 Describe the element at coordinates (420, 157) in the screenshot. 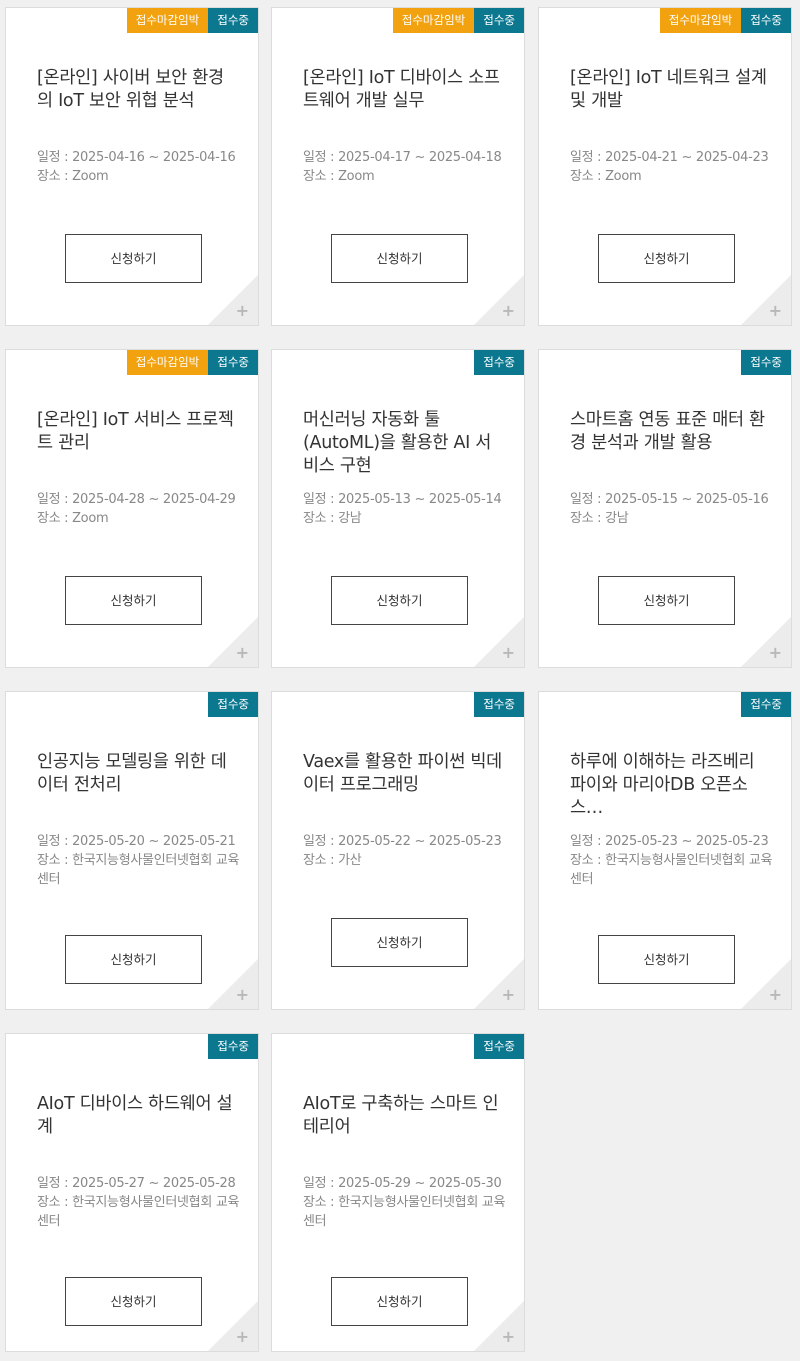

I see `date-value: 2025-04-17 ~ 2025-04-18` at that location.